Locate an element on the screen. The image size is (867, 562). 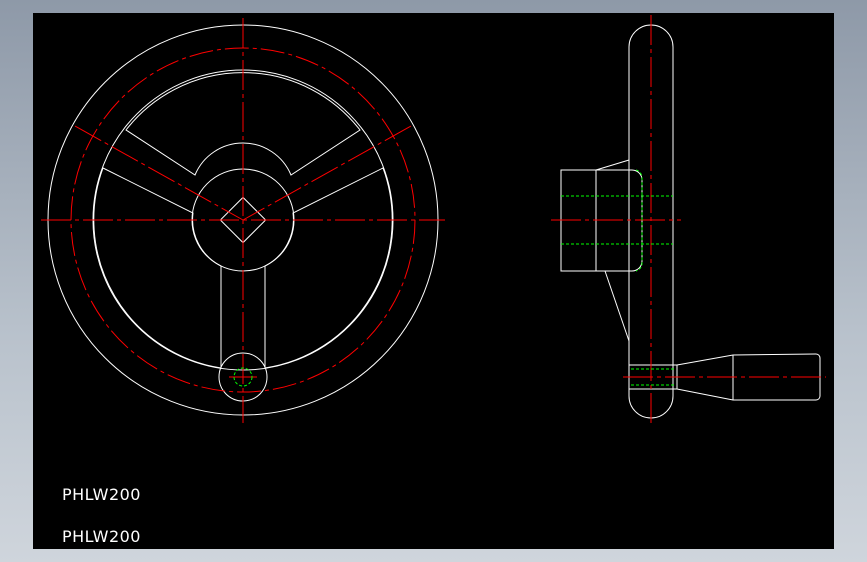
spoke-opening-left is located at coordinates (157, 268).